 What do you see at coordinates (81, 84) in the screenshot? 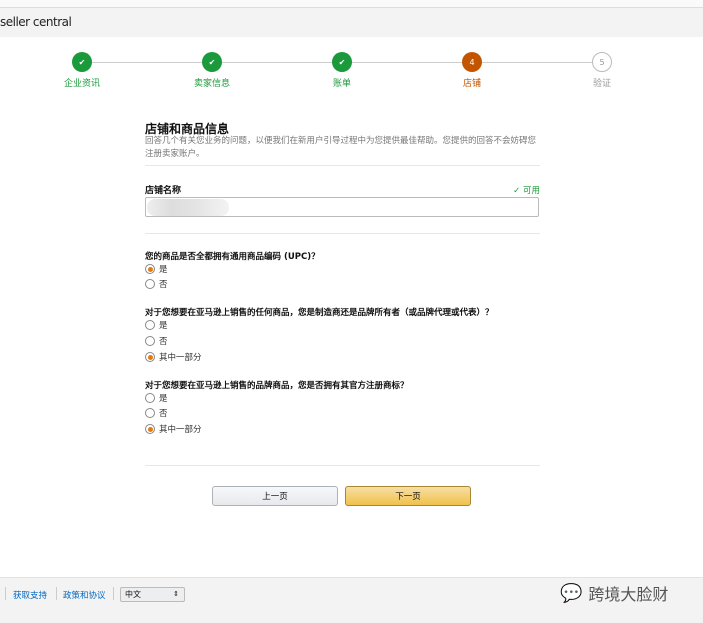
I see `step-label: 企业资讯` at bounding box center [81, 84].